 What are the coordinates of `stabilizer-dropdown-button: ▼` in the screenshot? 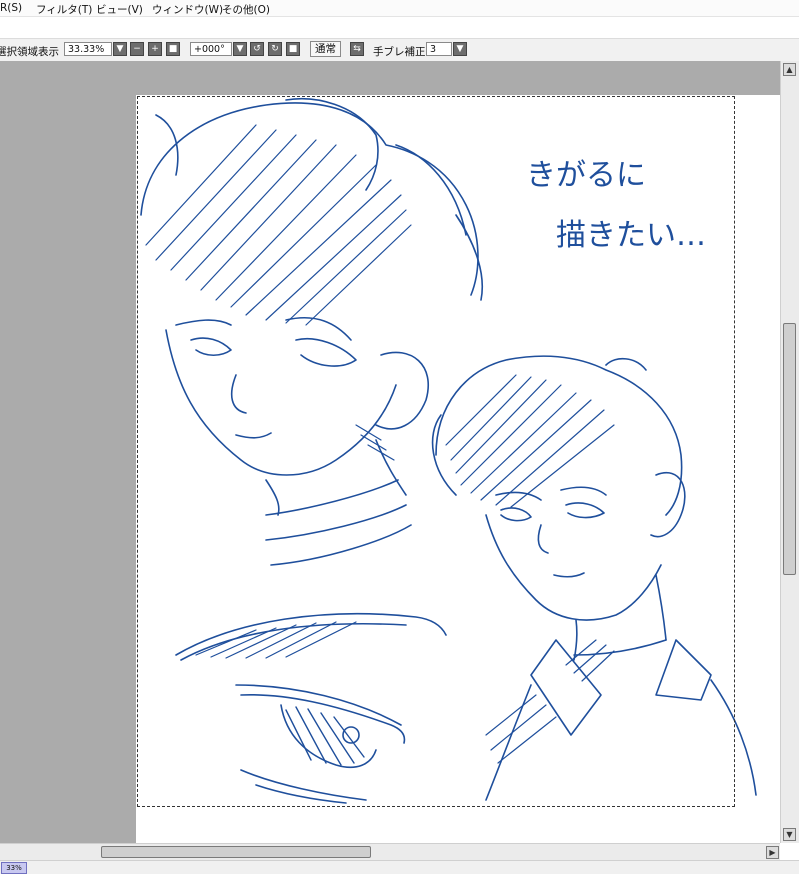 It's located at (460, 49).